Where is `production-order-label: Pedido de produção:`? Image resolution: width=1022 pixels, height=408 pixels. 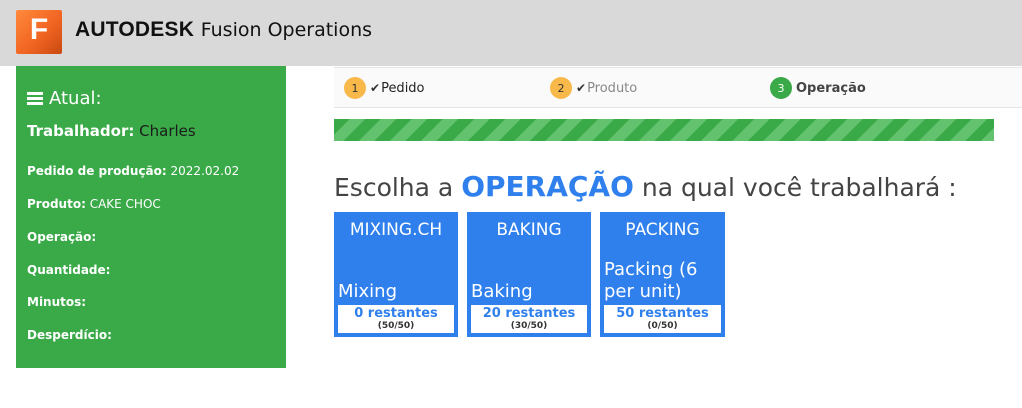 production-order-label: Pedido de produção: is located at coordinates (97, 171).